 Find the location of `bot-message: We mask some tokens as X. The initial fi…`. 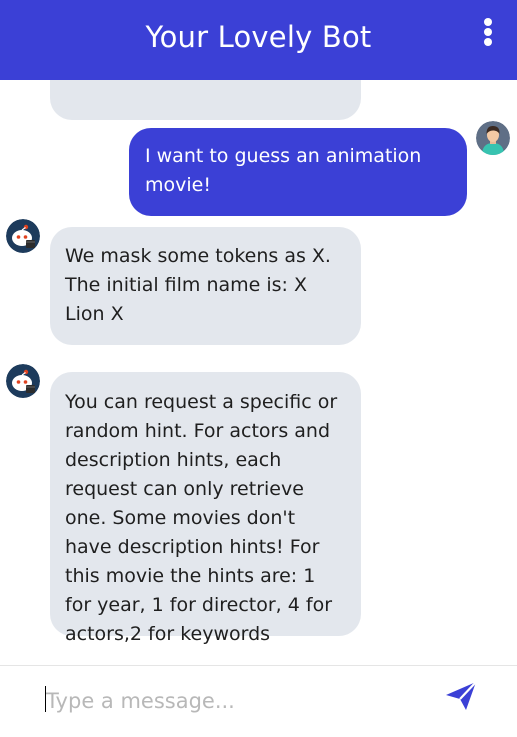

bot-message: We mask some tokens as X. The initial fi… is located at coordinates (205, 286).